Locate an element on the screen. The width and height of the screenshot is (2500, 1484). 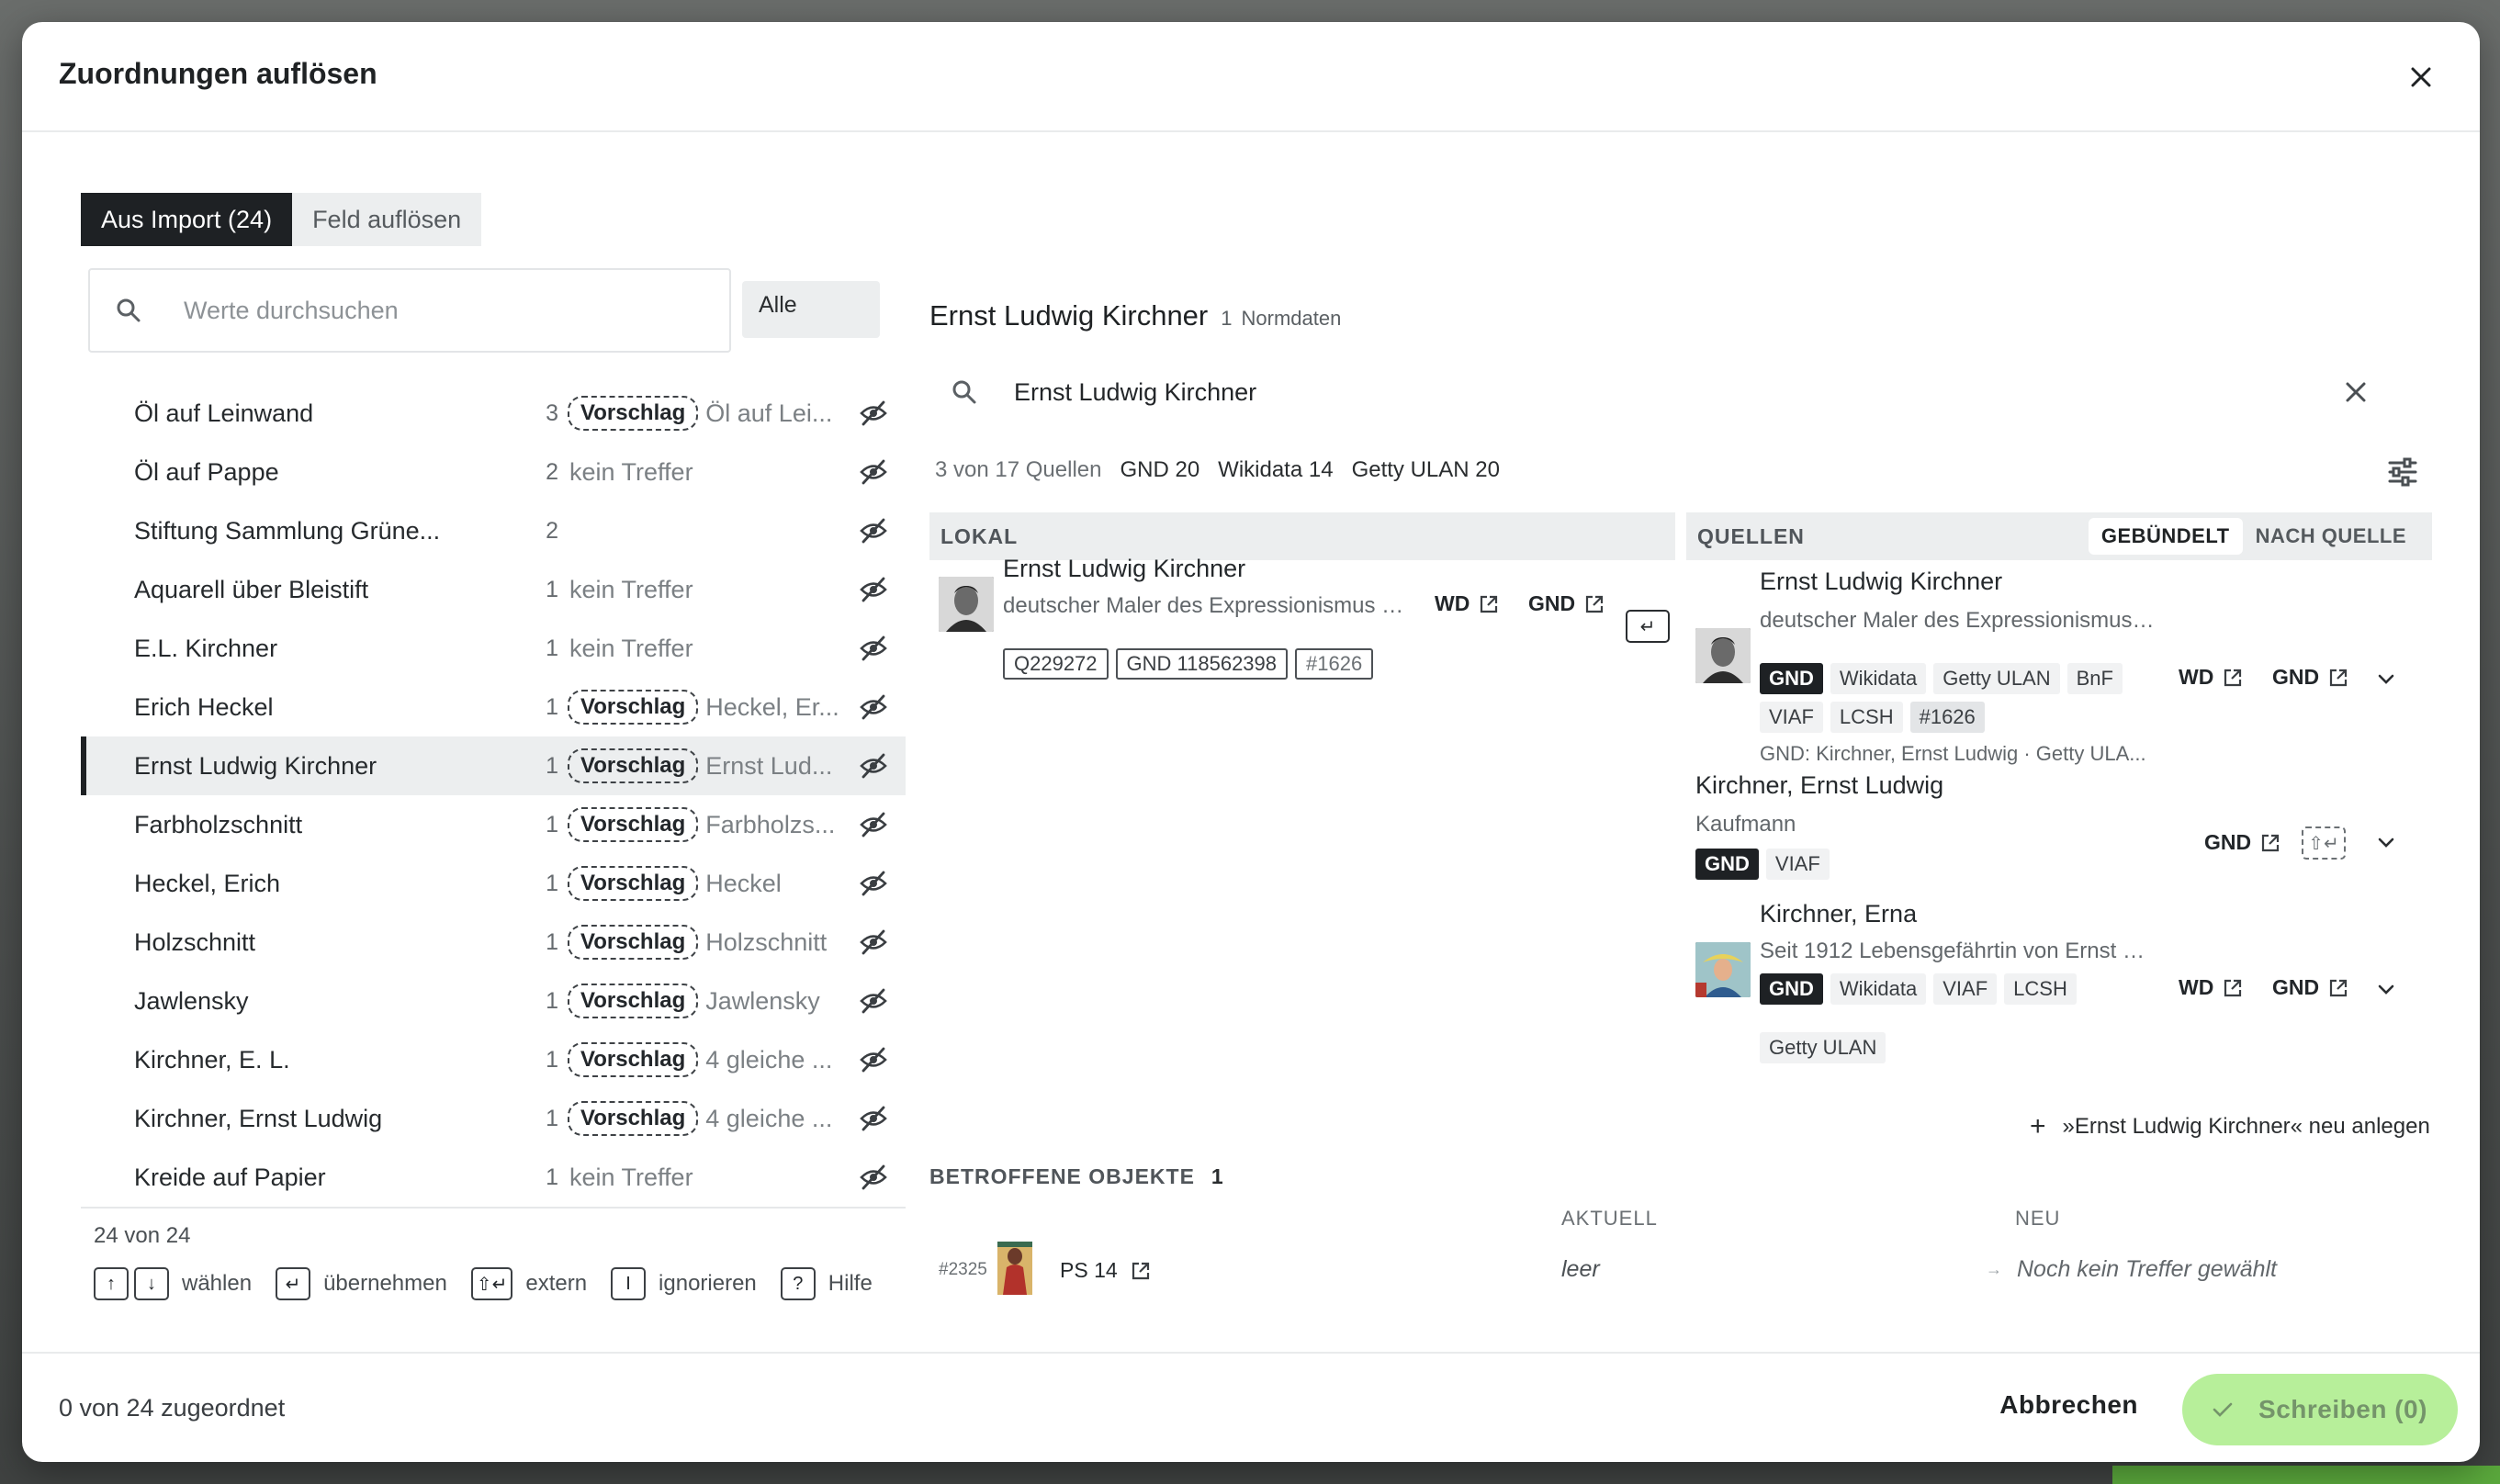
key-cap: ↵ is located at coordinates (293, 1284).